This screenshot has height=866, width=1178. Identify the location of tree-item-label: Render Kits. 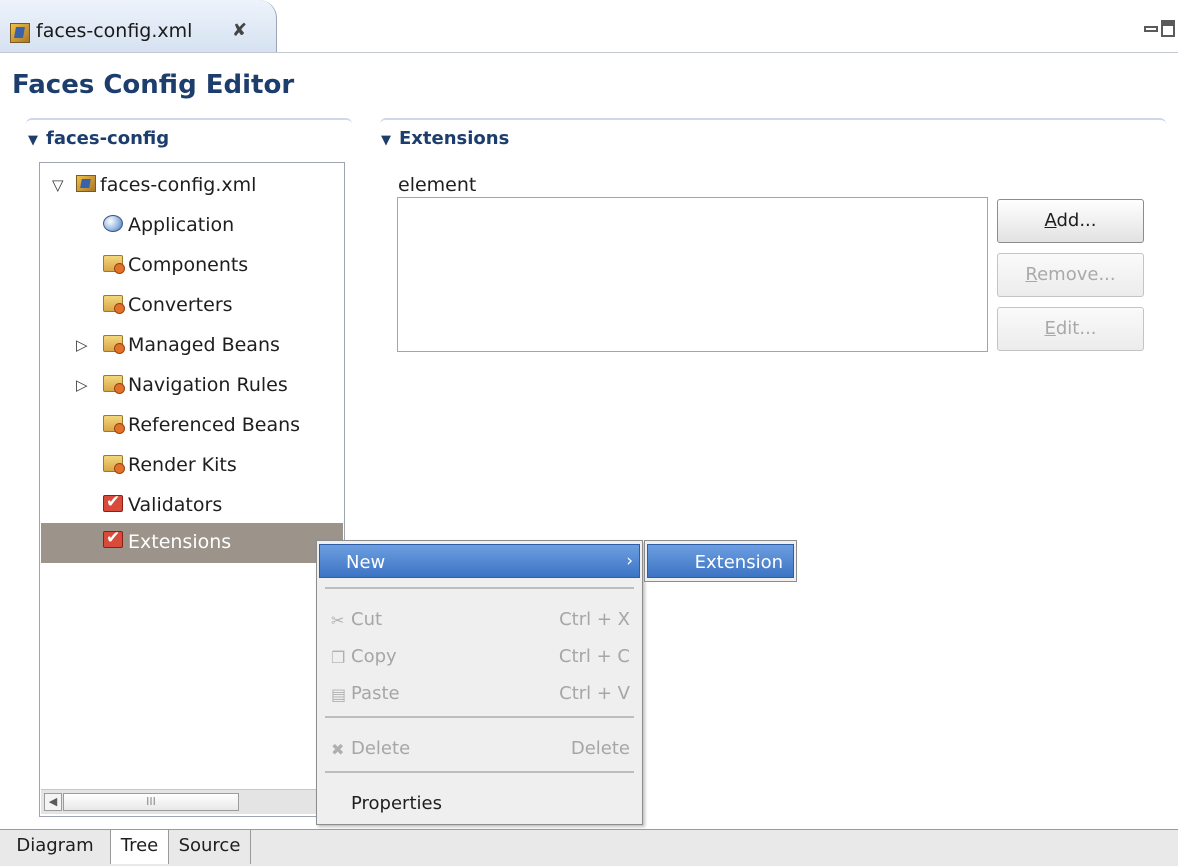
(182, 465).